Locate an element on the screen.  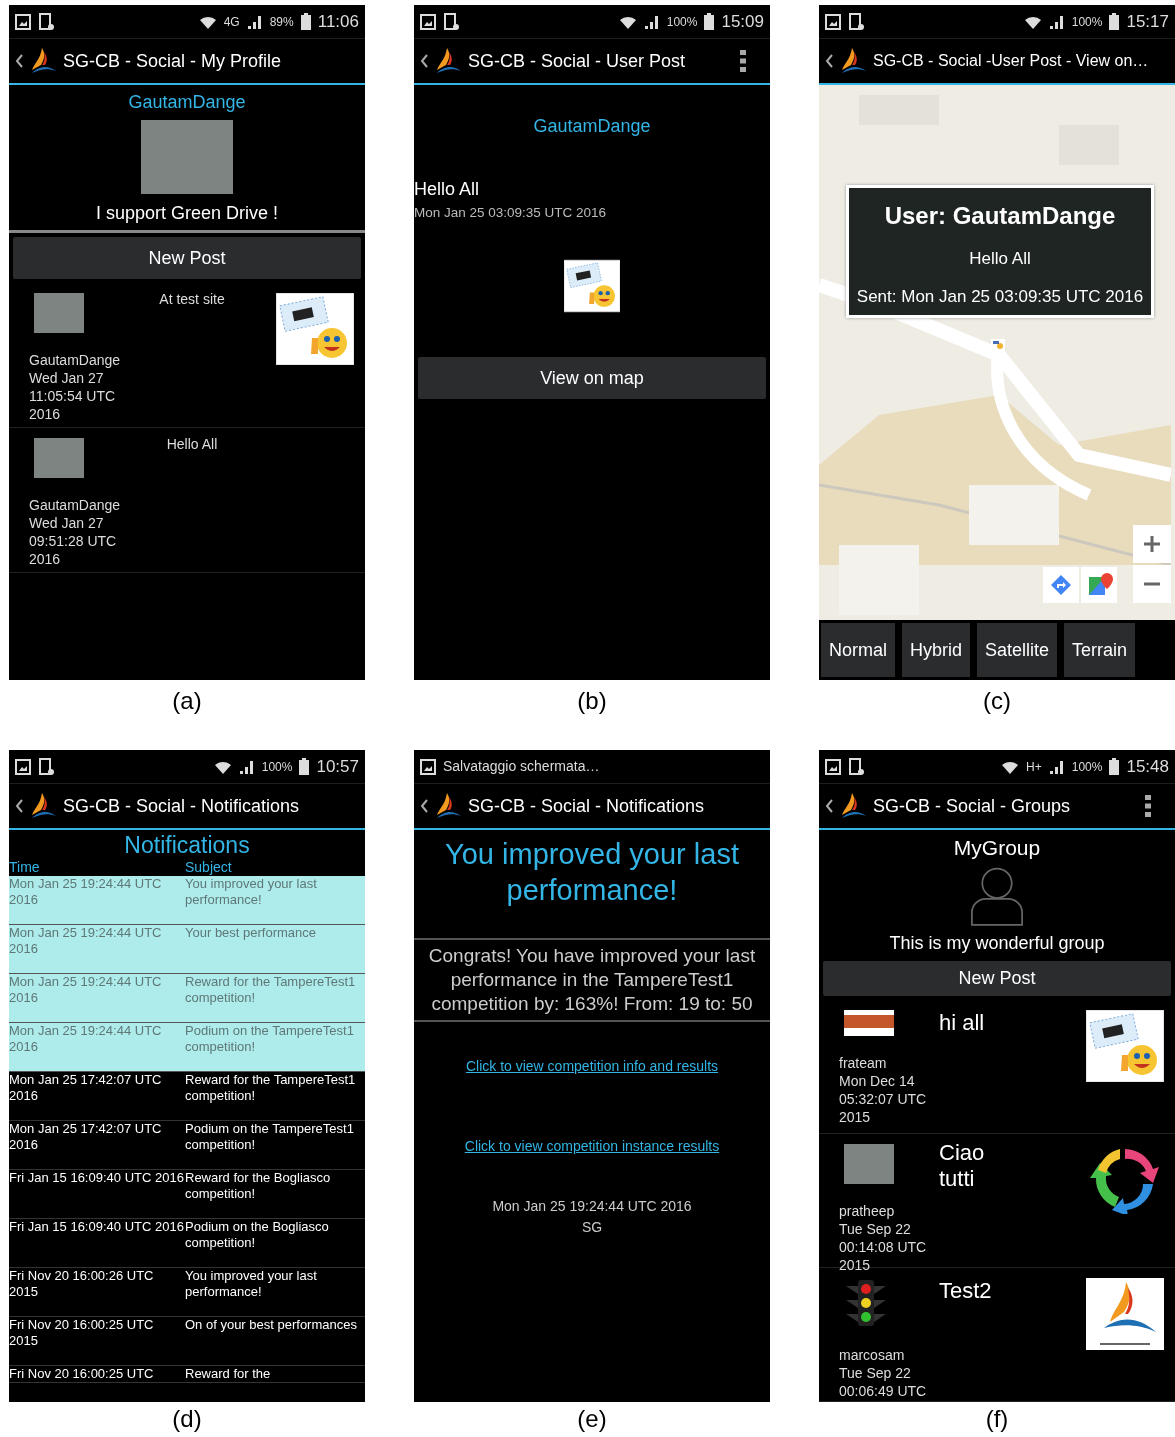
info-title: User: GautamDange is located at coordinates (1000, 216).